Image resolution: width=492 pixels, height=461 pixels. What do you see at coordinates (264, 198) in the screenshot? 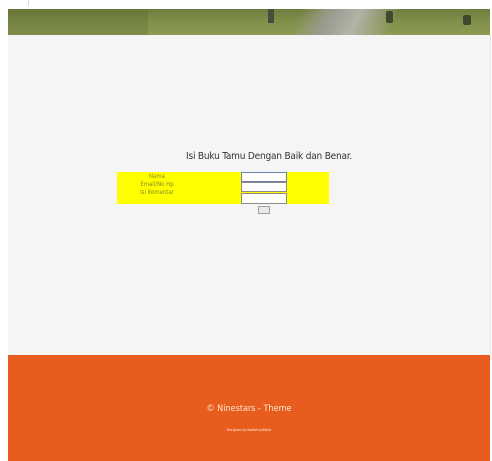
I see `comment-input` at bounding box center [264, 198].